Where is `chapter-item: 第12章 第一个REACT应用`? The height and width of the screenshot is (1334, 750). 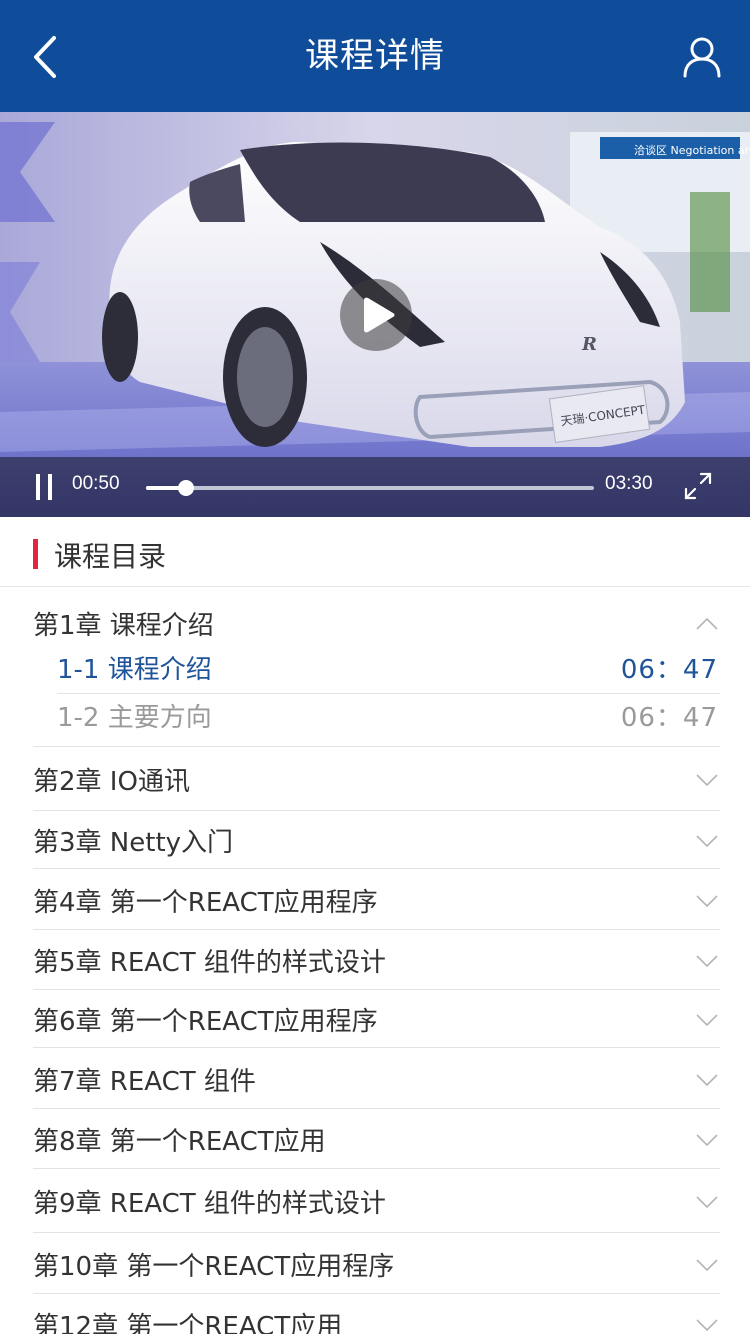
chapter-item: 第12章 第一个REACT应用 is located at coordinates (376, 1314).